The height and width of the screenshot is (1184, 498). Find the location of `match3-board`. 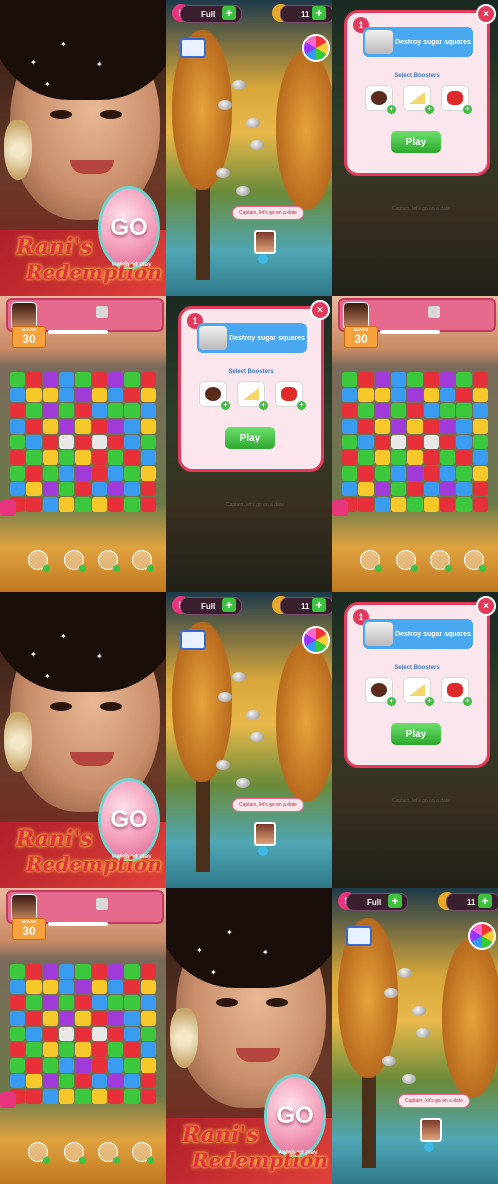

match3-board is located at coordinates (83, 1034).